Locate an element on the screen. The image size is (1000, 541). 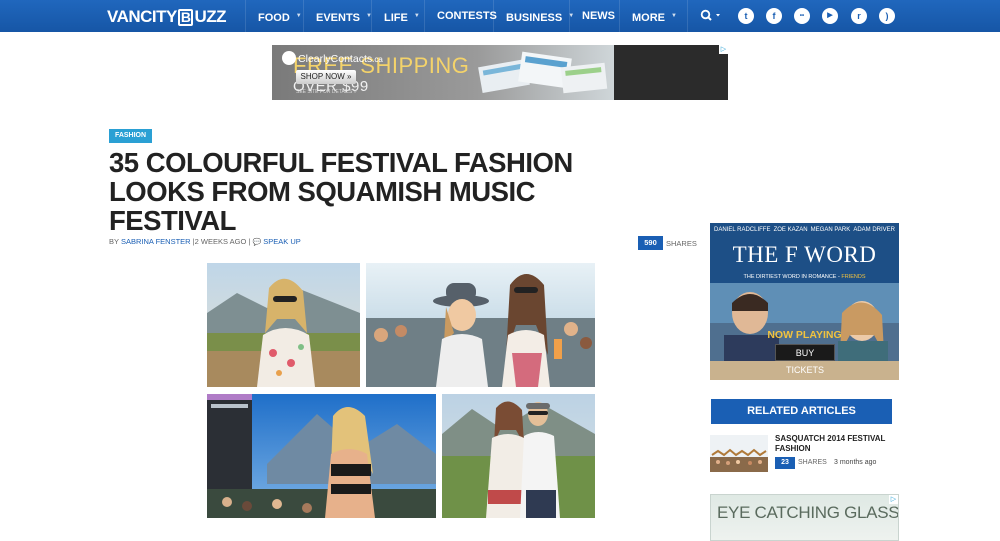
buy-tickets-button: BUY TICKETS is located at coordinates (805, 359).